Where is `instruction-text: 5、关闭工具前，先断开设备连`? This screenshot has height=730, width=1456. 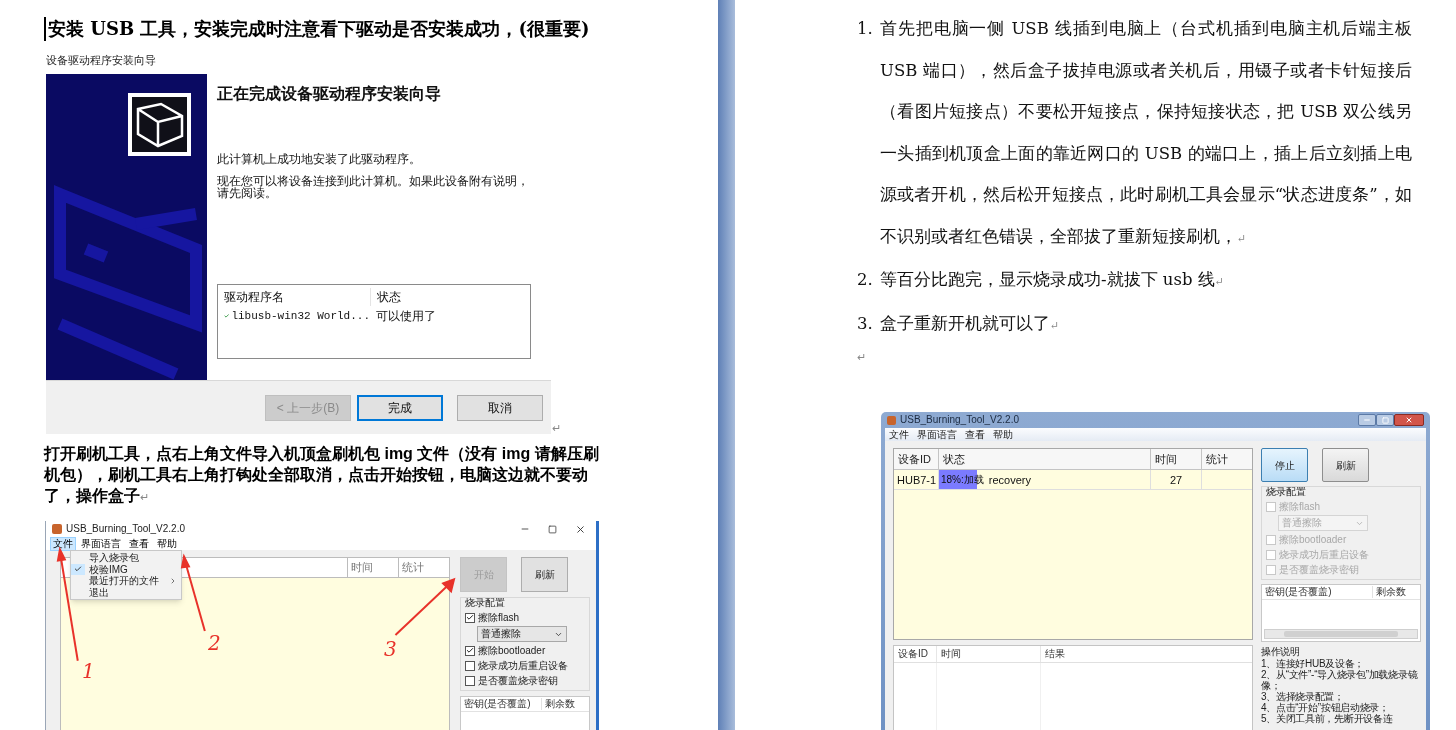
instruction-text: 5、关闭工具前，先断开设备连 is located at coordinates (1327, 718).